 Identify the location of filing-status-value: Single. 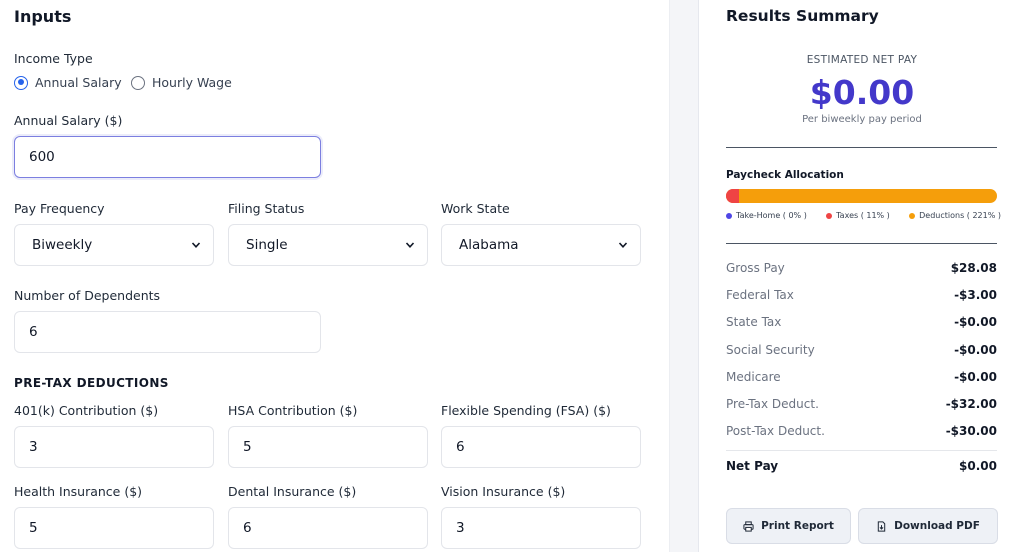
(267, 245).